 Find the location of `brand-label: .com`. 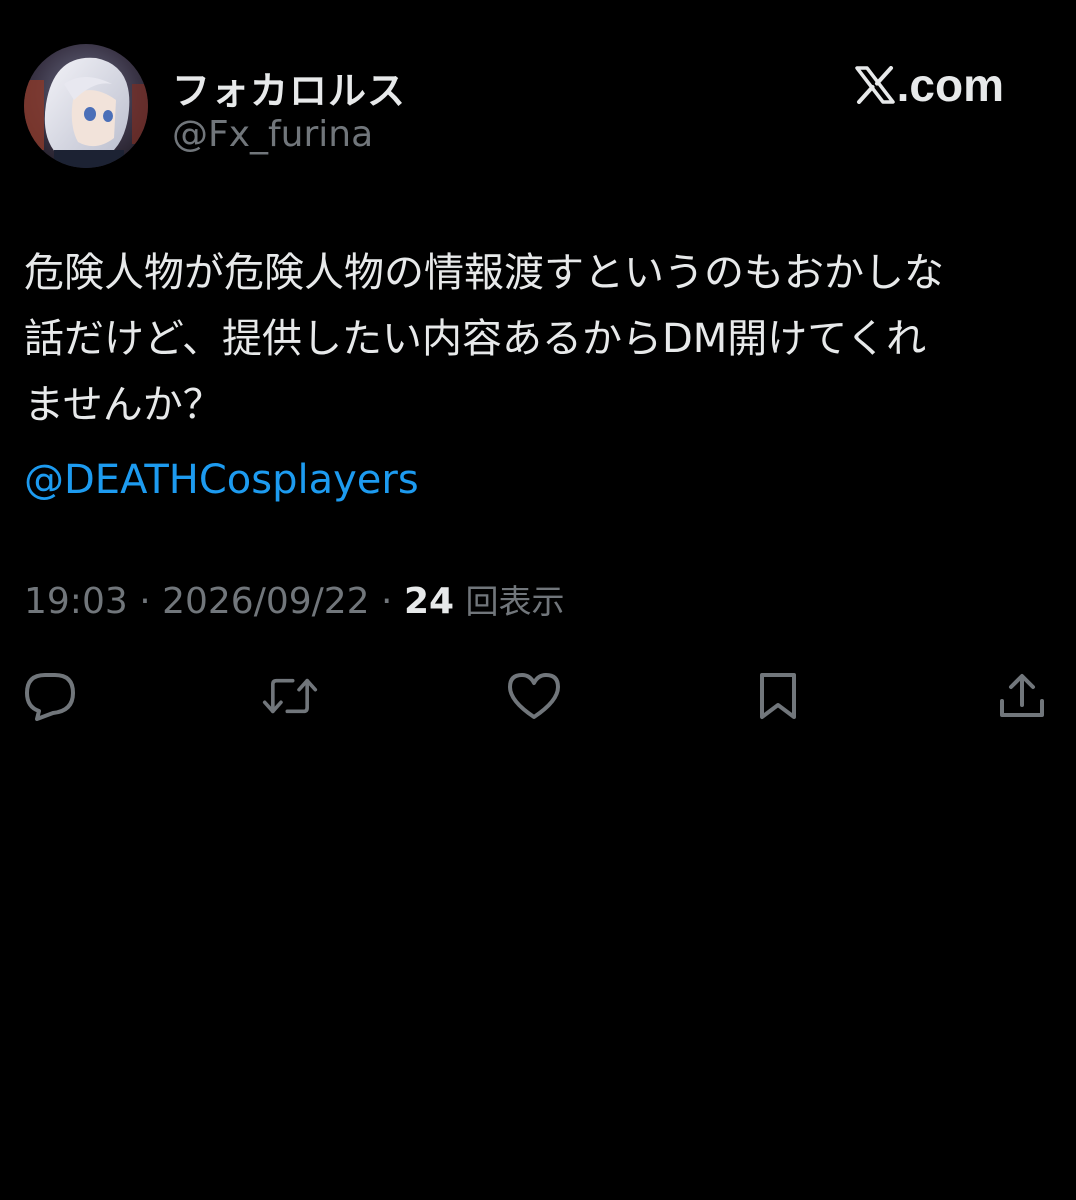

brand-label: .com is located at coordinates (950, 85).